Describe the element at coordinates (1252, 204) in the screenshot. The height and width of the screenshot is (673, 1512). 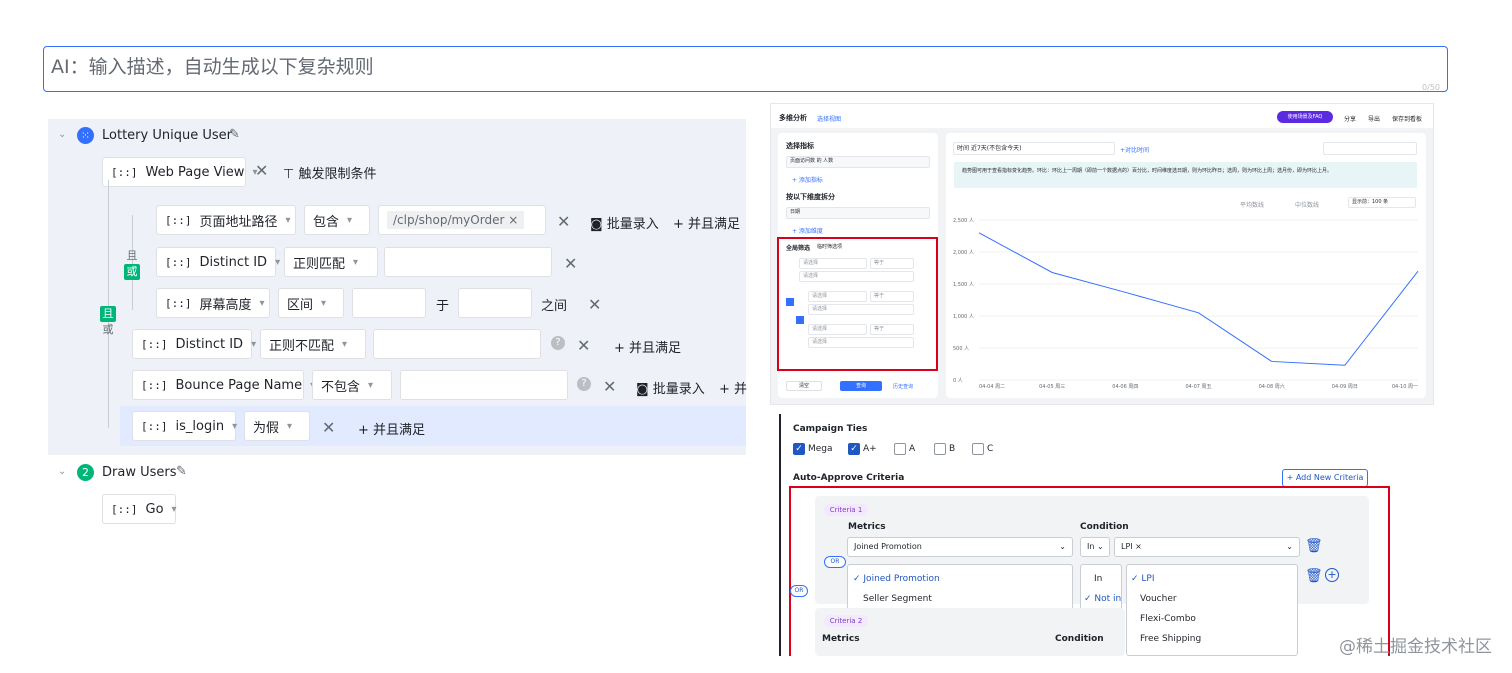
I see `avg-line-toggle: 平均数线` at that location.